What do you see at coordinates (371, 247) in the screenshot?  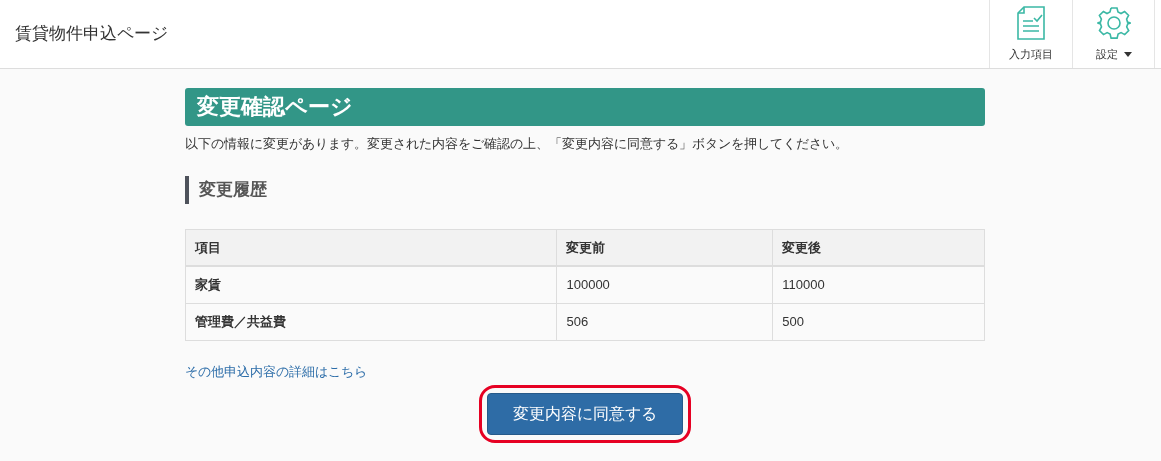 I see `column-header: 項目` at bounding box center [371, 247].